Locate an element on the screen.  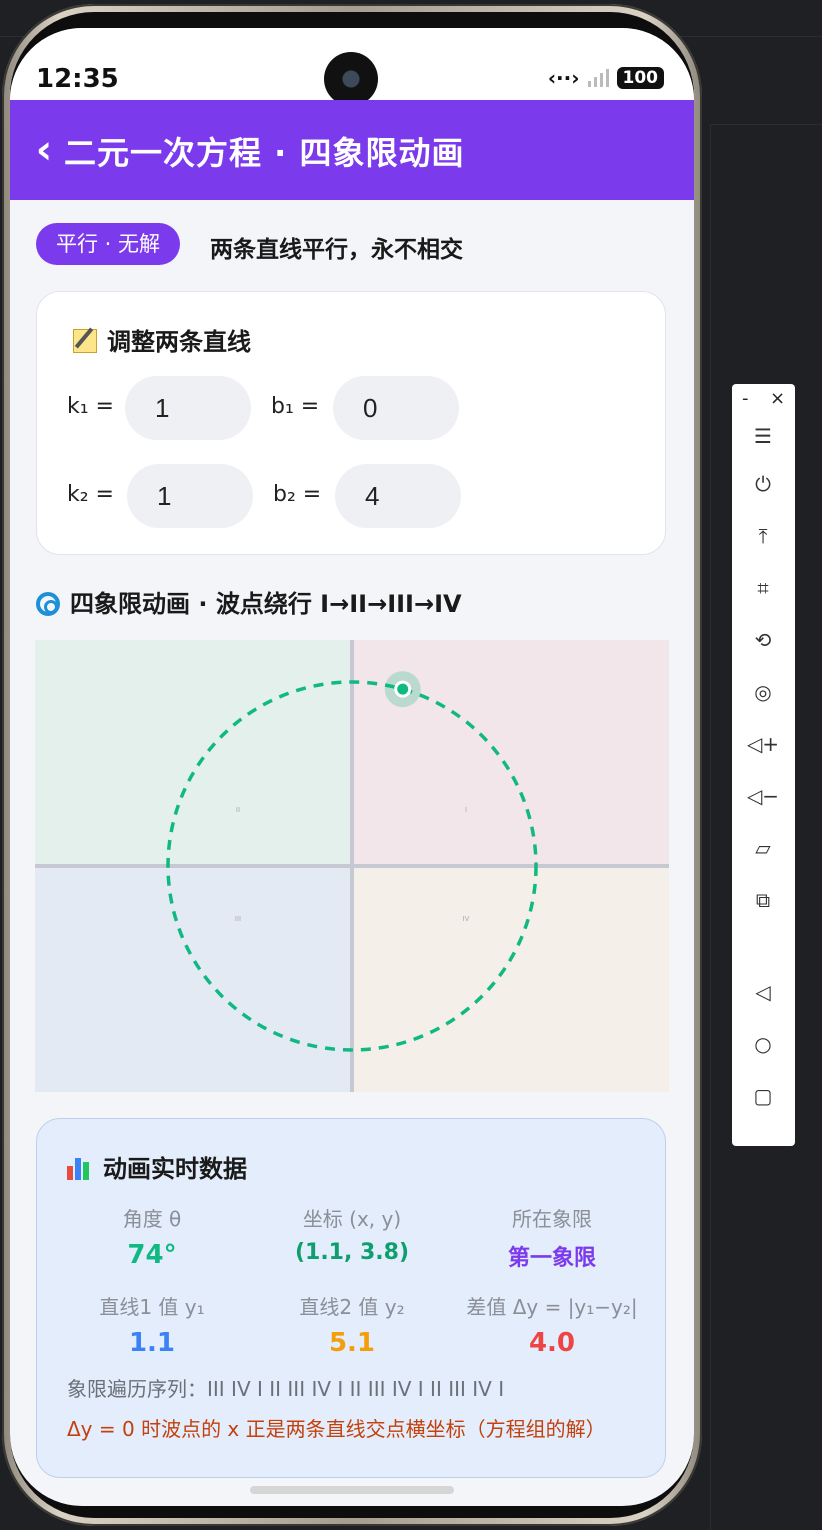
quadrant-4-area is located at coordinates (510, 979).